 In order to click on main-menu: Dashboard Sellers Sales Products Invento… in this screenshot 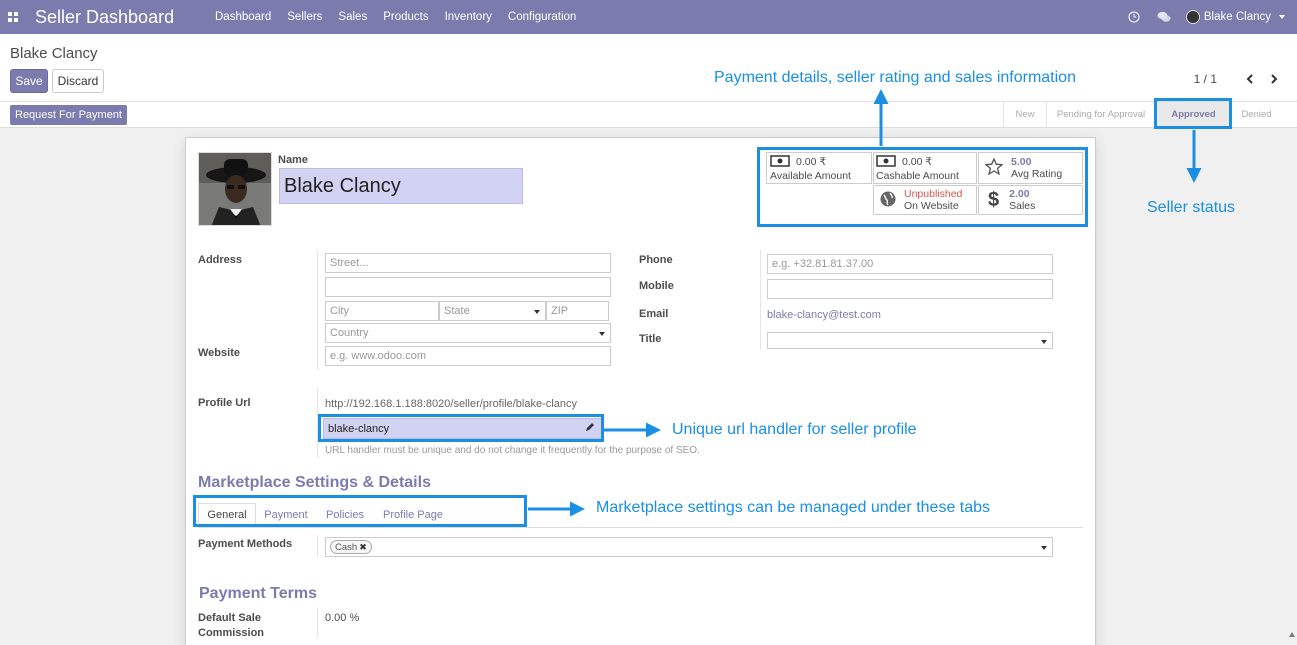, I will do `click(395, 17)`.